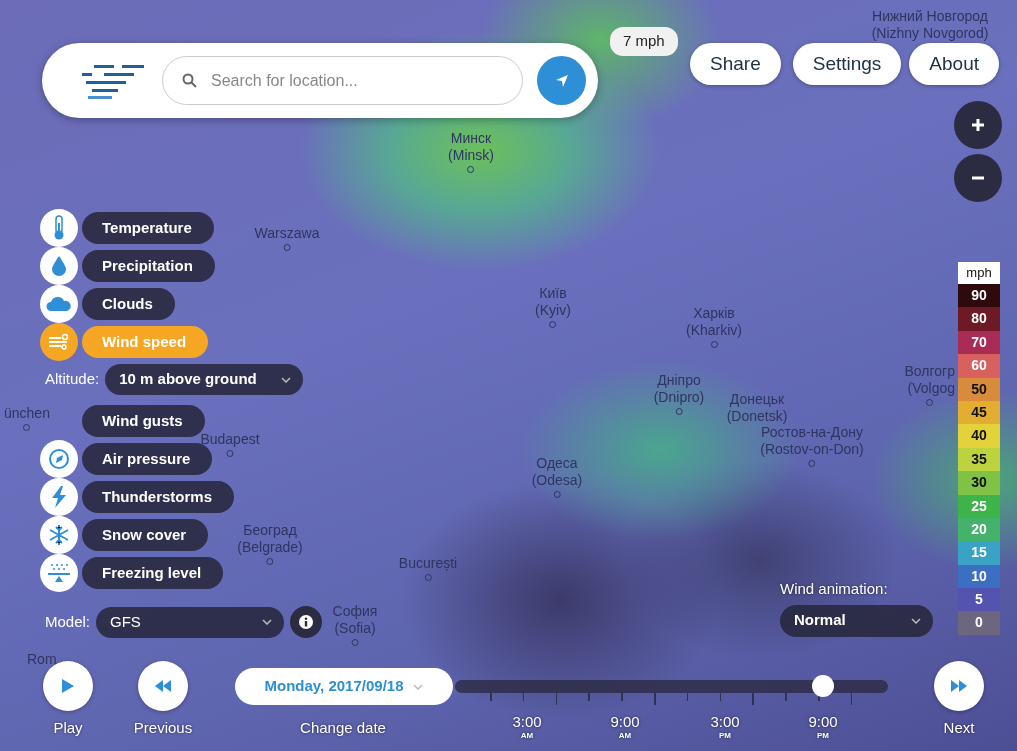 Image resolution: width=1017 pixels, height=751 pixels. What do you see at coordinates (930, 25) in the screenshot?
I see `city-label: Нижний Новгород (Nizhny Novgorod)` at bounding box center [930, 25].